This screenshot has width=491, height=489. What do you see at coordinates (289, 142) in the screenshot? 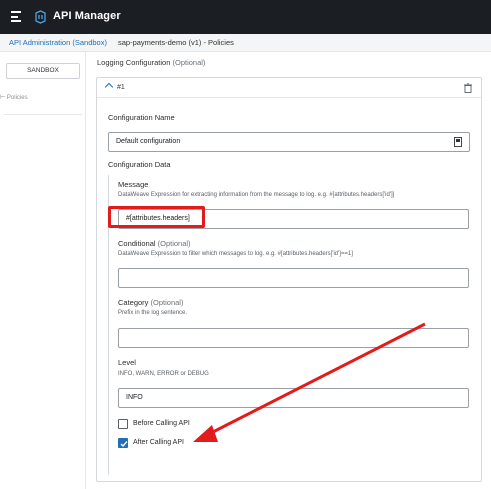
I see `config-name-input: Default configuration` at bounding box center [289, 142].